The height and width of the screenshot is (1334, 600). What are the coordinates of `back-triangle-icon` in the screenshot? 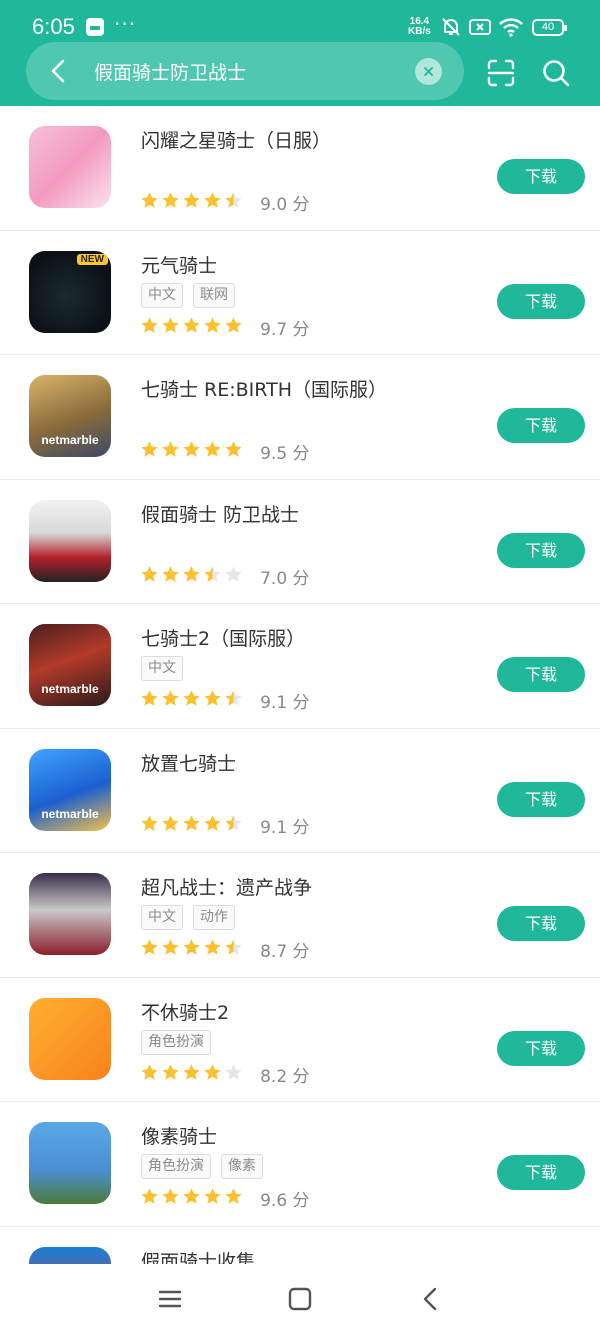 It's located at (431, 1299).